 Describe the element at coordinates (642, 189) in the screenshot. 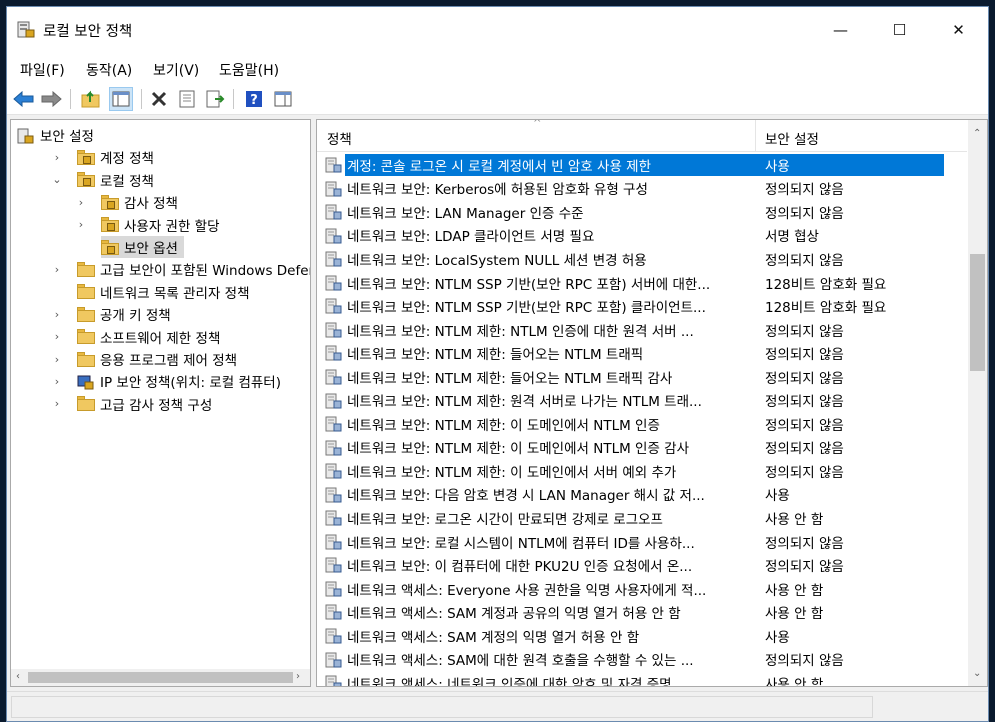

I see `policy-row: 네트워크 보안: Kerberos에 허용된 암호화 유형 구성 정의되지 않음` at that location.